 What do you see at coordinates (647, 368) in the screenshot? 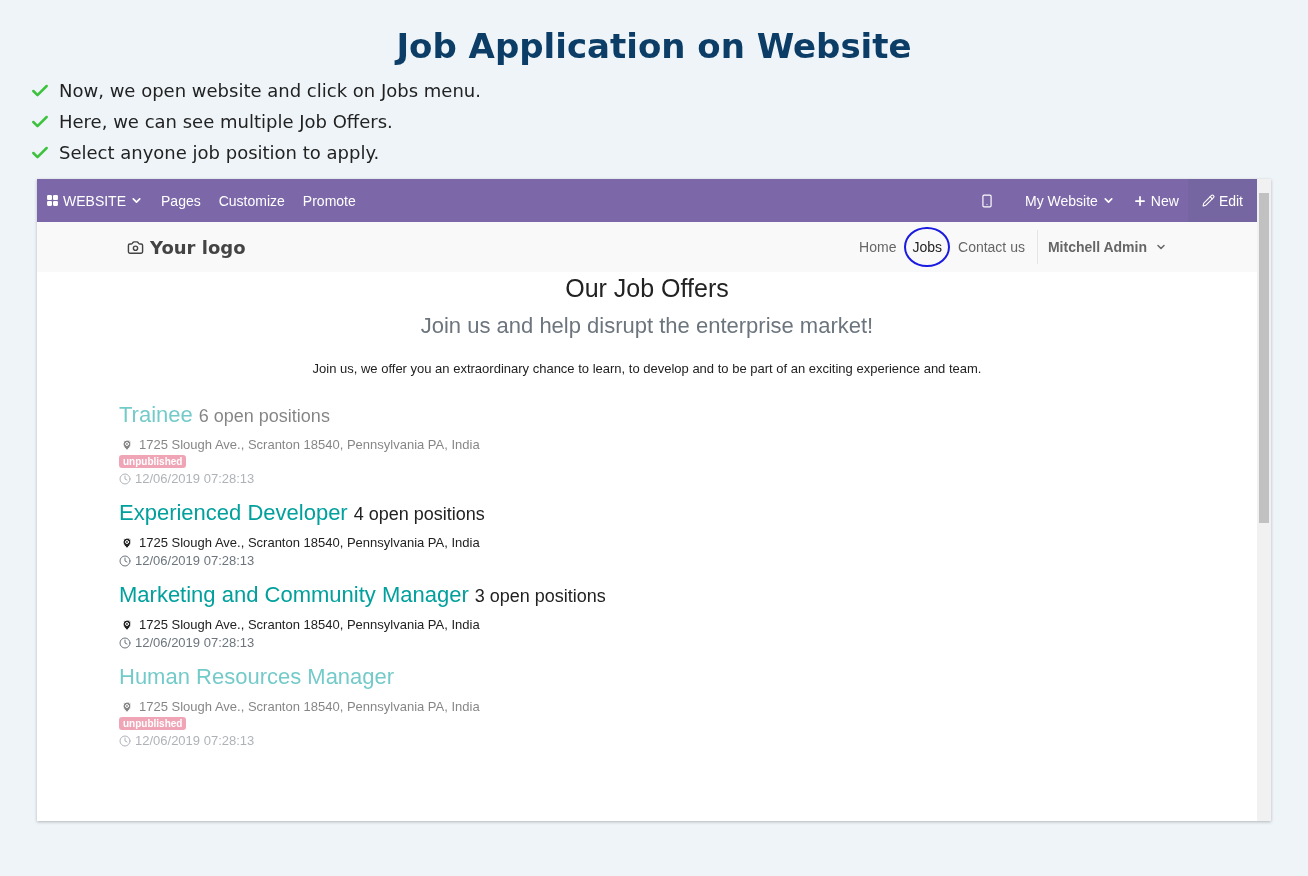
I see `intro-text: Join us, we offer you an extraordinary chance to learn, to develop and to be part of an exciting experience and team.` at bounding box center [647, 368].